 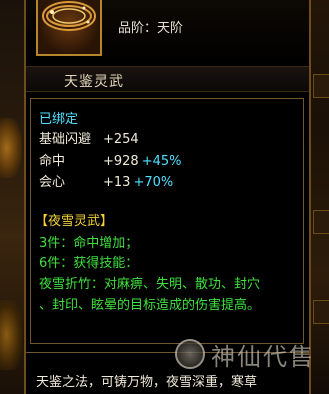 I want to click on set-skill: 、封印、眩晕的目标造成的伤害提高。, so click(x=150, y=305).